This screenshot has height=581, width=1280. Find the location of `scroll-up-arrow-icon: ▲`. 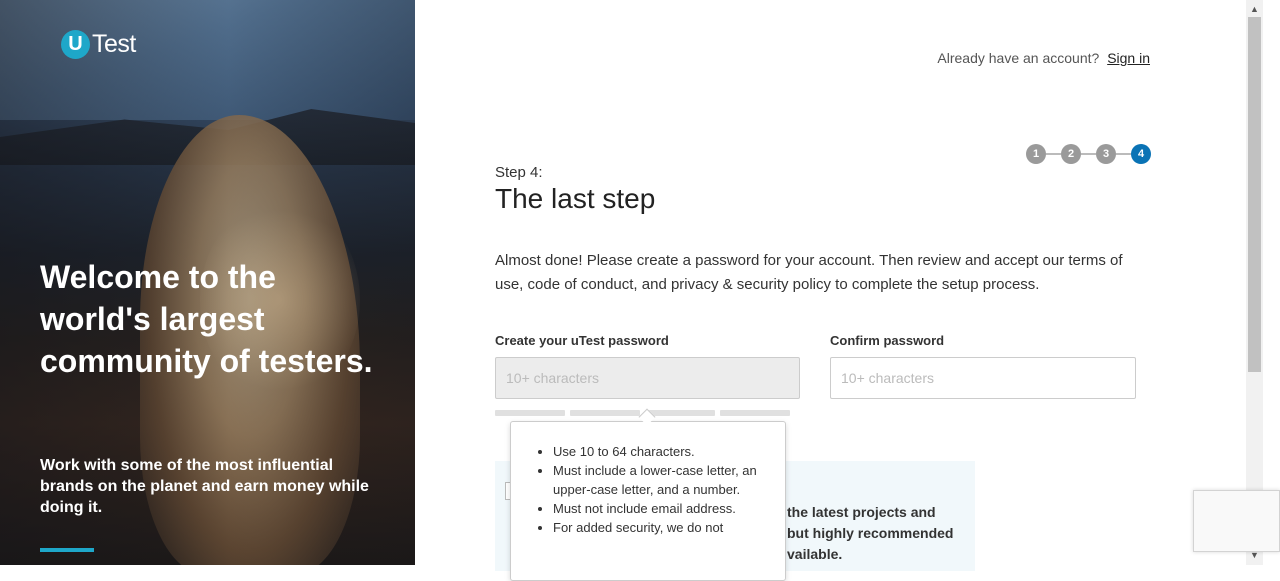

scroll-up-arrow-icon: ▲ is located at coordinates (1254, 9).